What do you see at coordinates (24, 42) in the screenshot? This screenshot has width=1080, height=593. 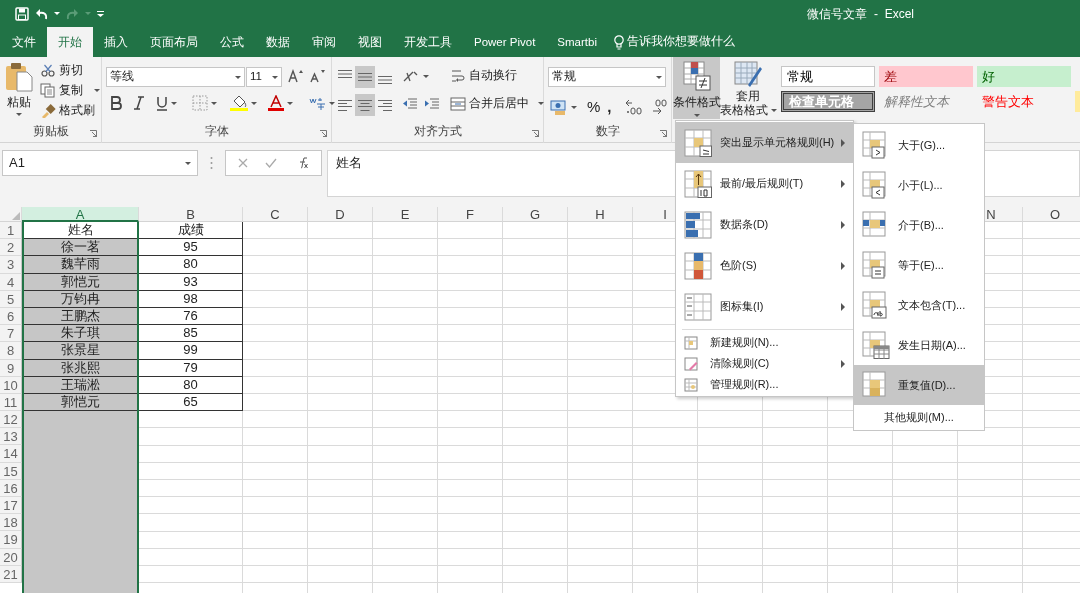 I see `ribbon-tab: 文件` at bounding box center [24, 42].